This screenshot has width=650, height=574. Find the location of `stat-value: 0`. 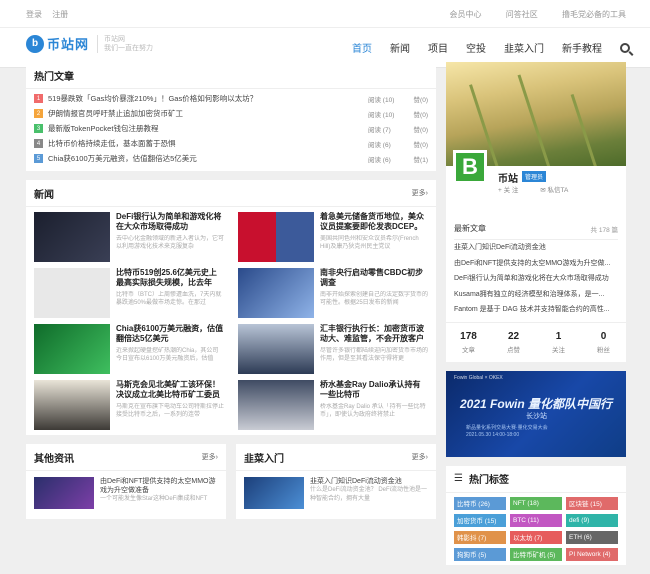

stat-value: 0 is located at coordinates (603, 336).